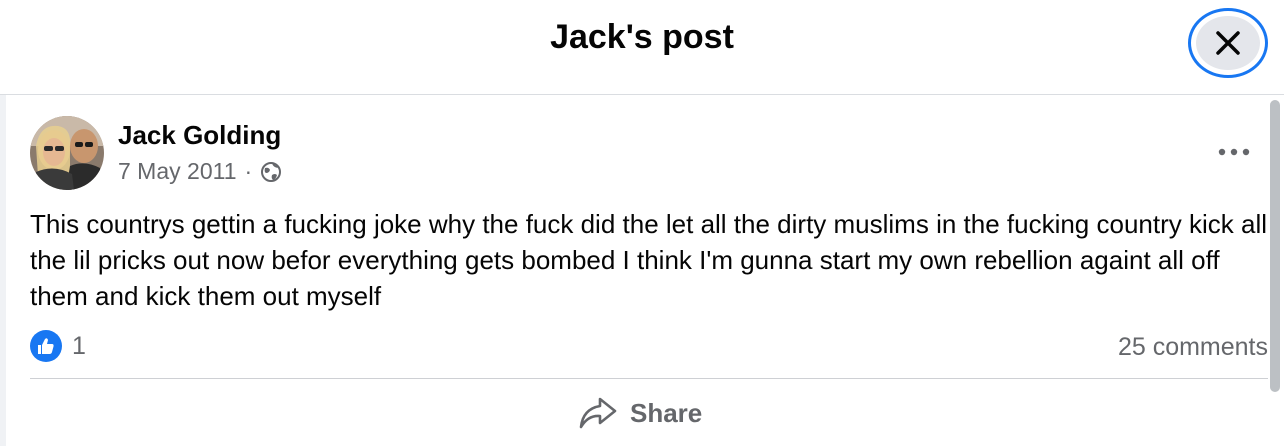  What do you see at coordinates (3, 270) in the screenshot?
I see `backdrop-edge` at bounding box center [3, 270].